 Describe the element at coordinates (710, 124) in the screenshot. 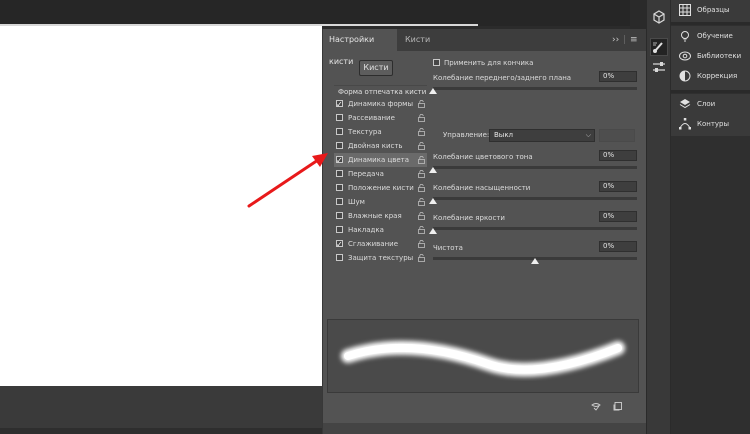

I see `panel-paths: Контуры` at that location.